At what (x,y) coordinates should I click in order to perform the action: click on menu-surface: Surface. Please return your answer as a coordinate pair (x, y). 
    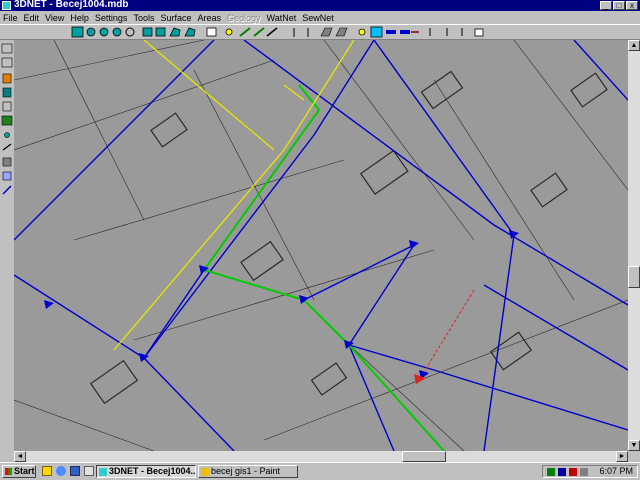
    Looking at the image, I should click on (175, 18).